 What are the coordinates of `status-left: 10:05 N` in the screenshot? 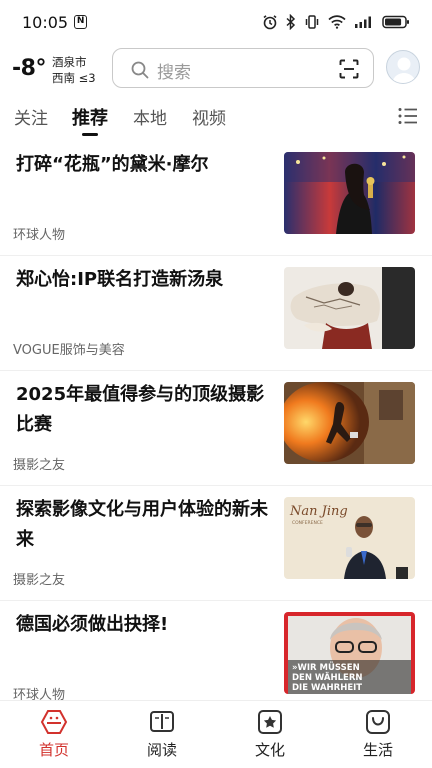 It's located at (55, 22).